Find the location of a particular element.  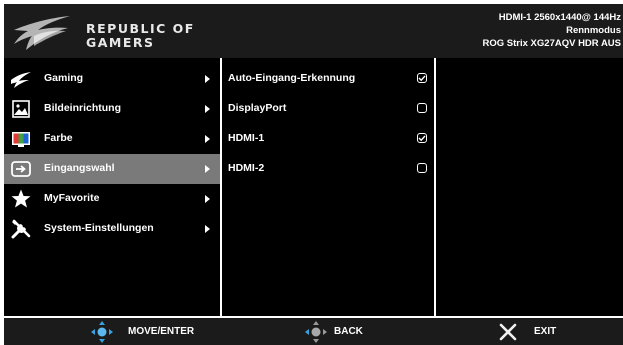

menu-label-system-einstellungen: System-Einstellungen is located at coordinates (99, 228).